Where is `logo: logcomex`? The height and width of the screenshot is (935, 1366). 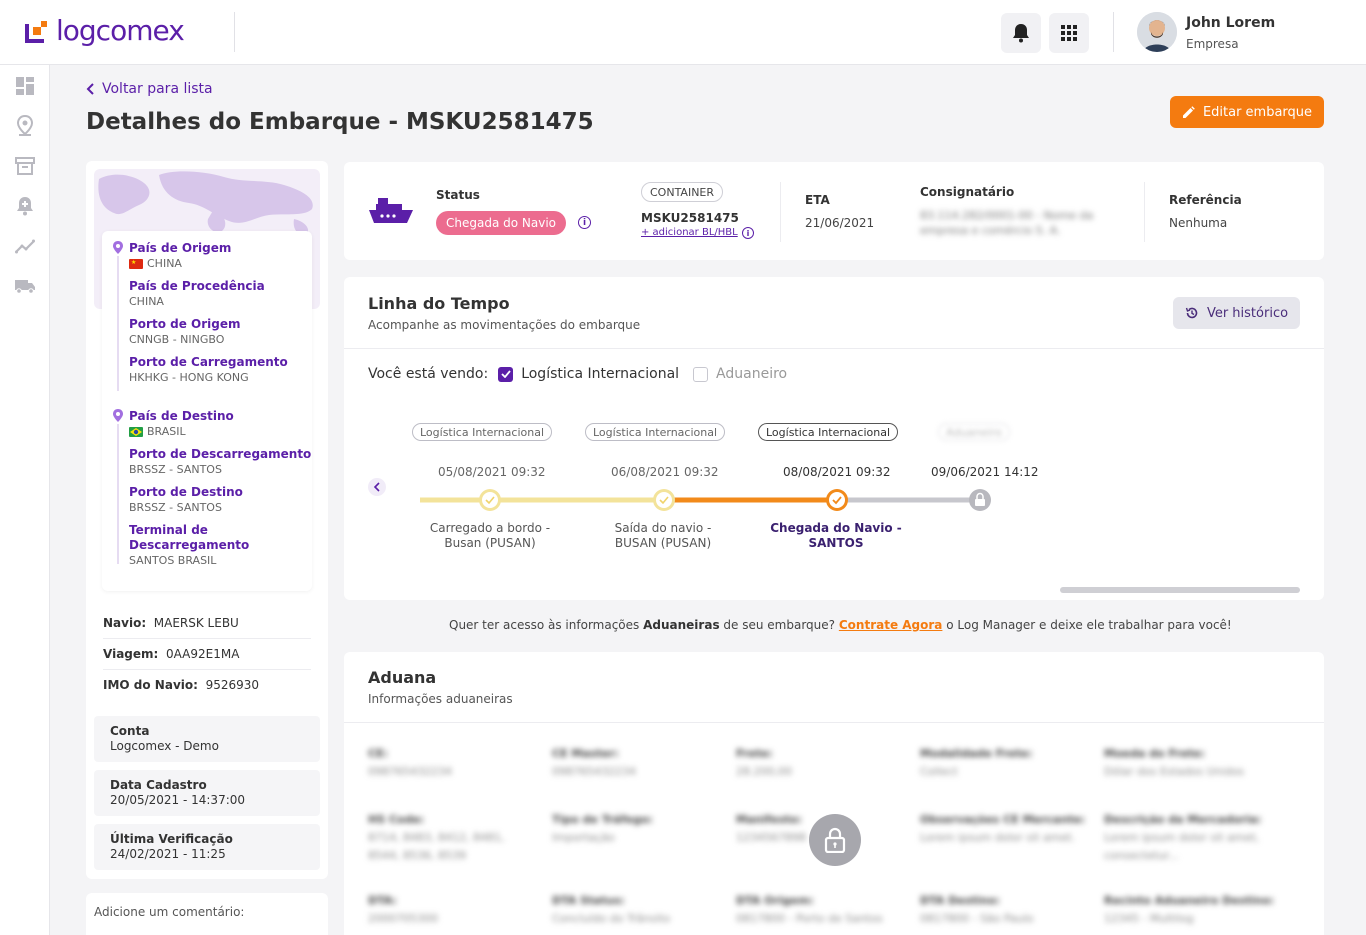 logo: logcomex is located at coordinates (104, 30).